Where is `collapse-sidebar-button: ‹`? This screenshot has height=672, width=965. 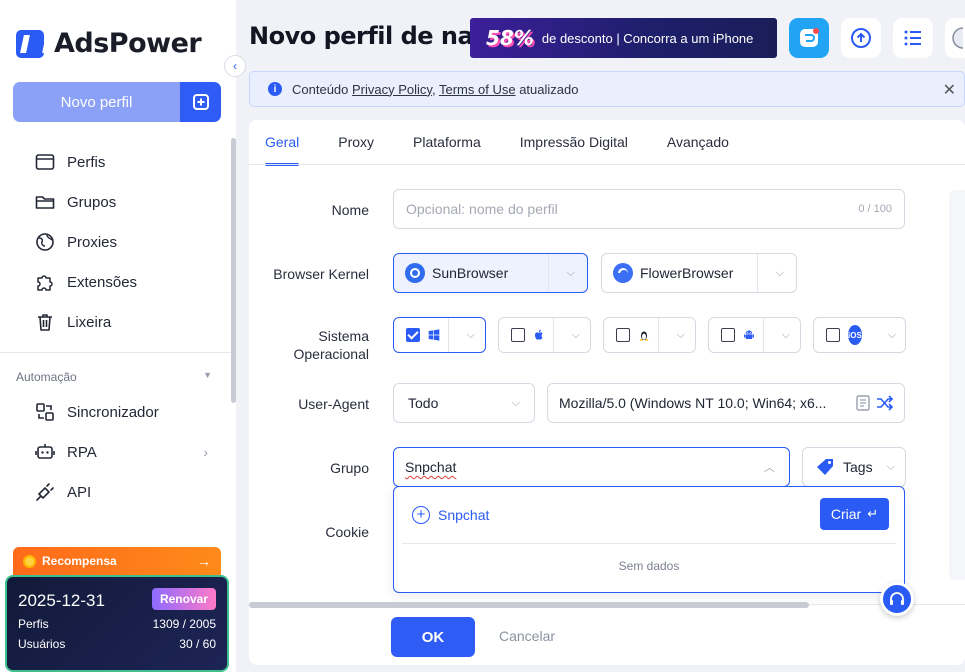 collapse-sidebar-button: ‹ is located at coordinates (235, 66).